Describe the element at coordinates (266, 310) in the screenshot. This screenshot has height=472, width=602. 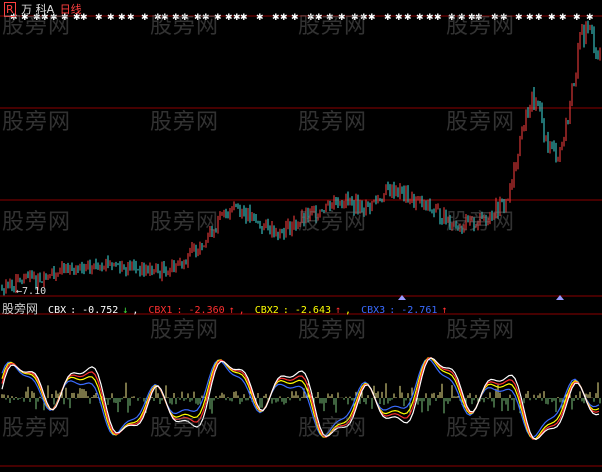
I see `cbx2-key: CBX2` at that location.